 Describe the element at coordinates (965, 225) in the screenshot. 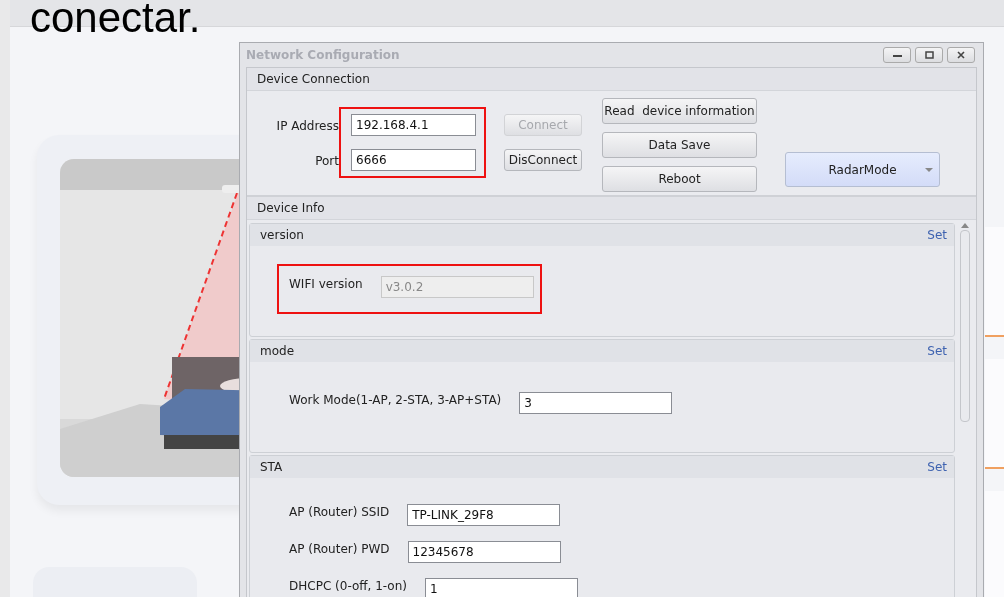

I see `scroll-up-icon` at that location.